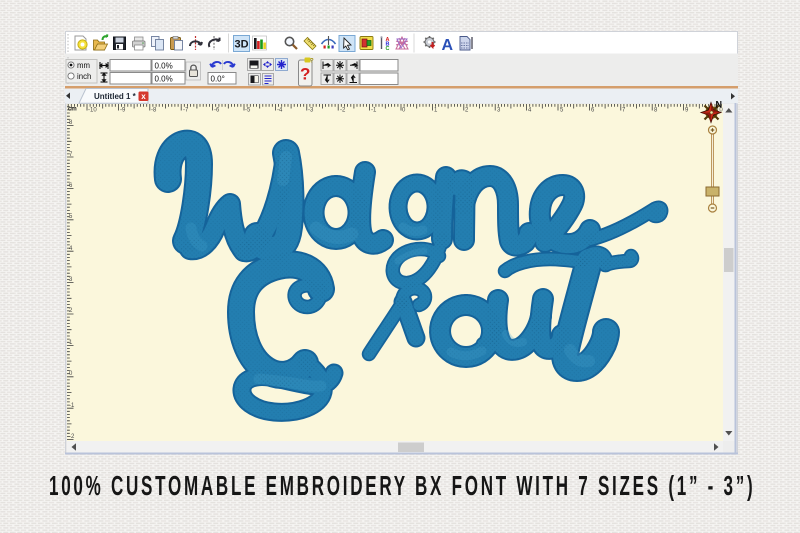 Image resolution: width=800 pixels, height=533 pixels. What do you see at coordinates (143, 96) in the screenshot?
I see `svg-text: x` at bounding box center [143, 96].